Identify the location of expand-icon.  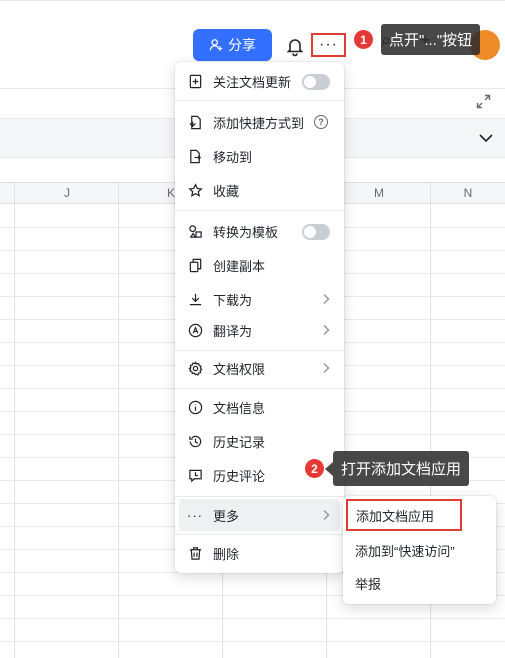
(483, 101).